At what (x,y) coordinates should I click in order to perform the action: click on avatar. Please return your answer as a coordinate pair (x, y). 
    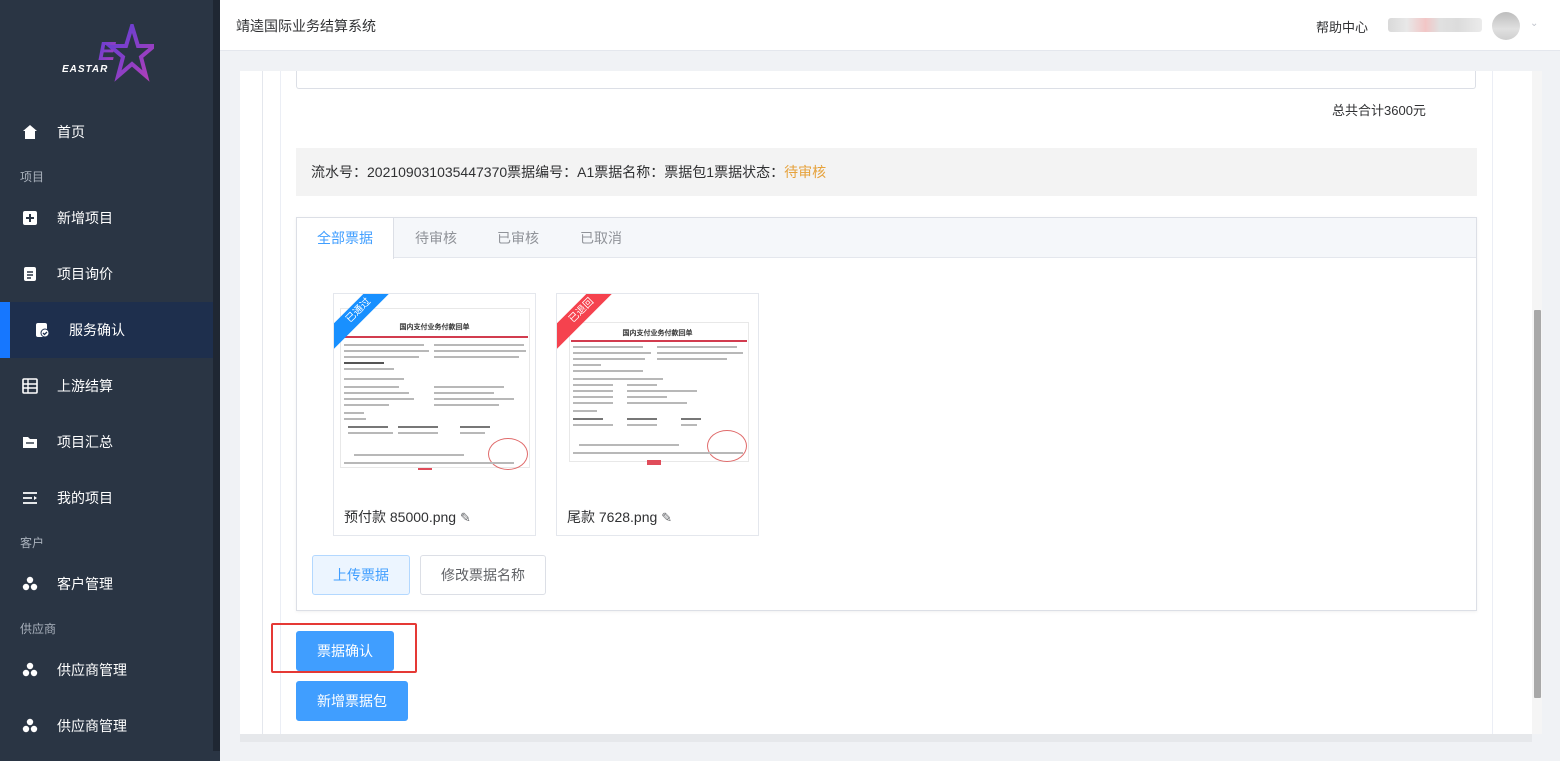
    Looking at the image, I should click on (1506, 26).